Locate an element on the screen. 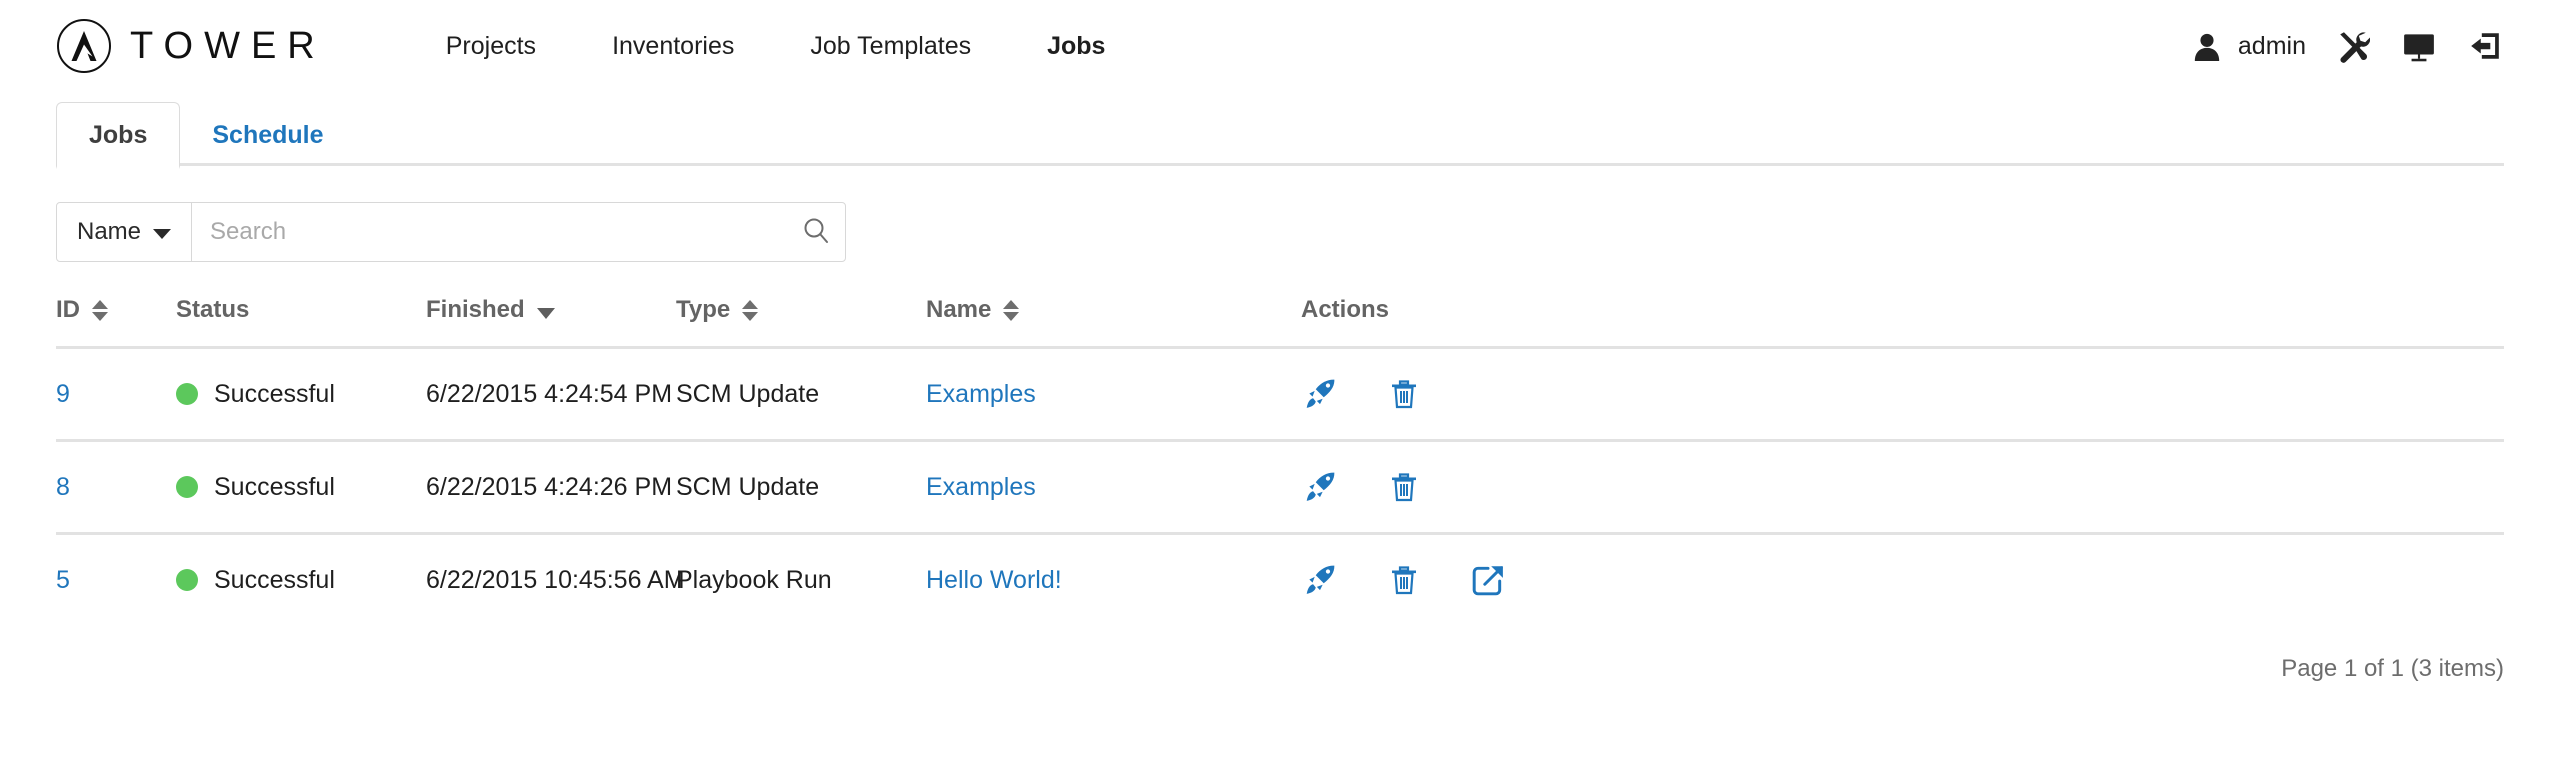 The height and width of the screenshot is (762, 2556). cell-id: 8 is located at coordinates (116, 487).